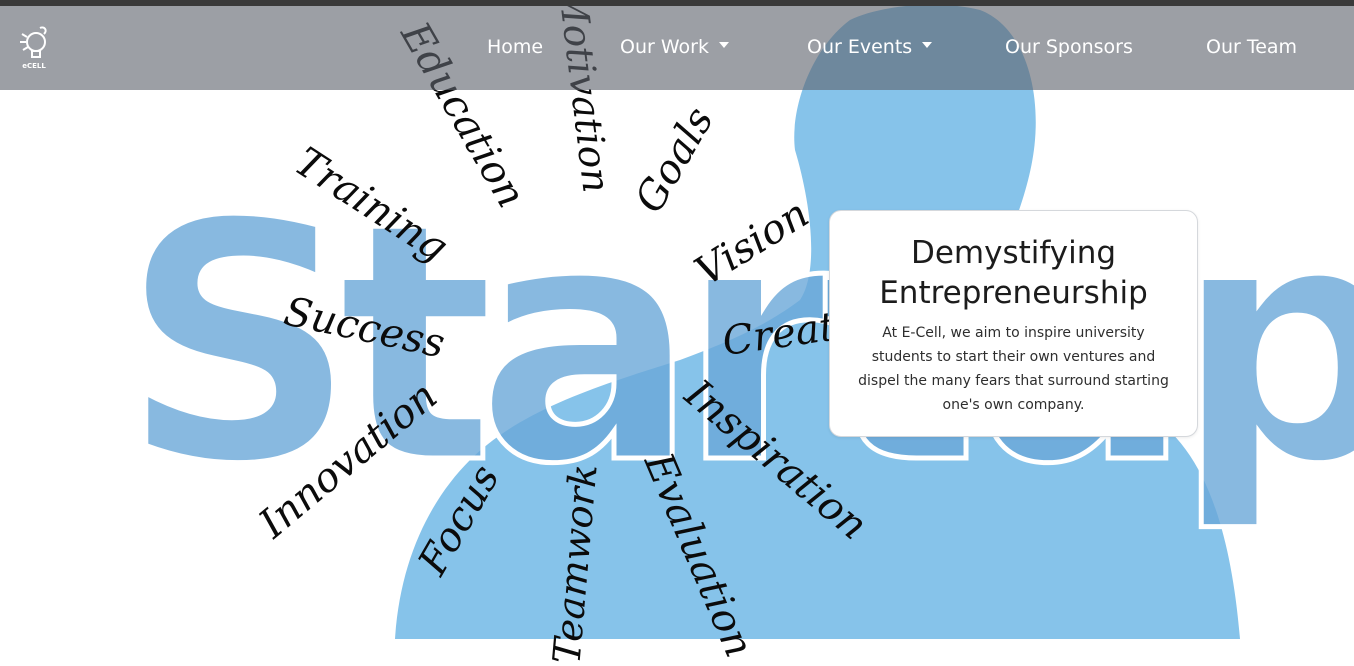 Image resolution: width=1354 pixels, height=666 pixels. Describe the element at coordinates (34, 66) in the screenshot. I see `logo-text: eCELL` at that location.